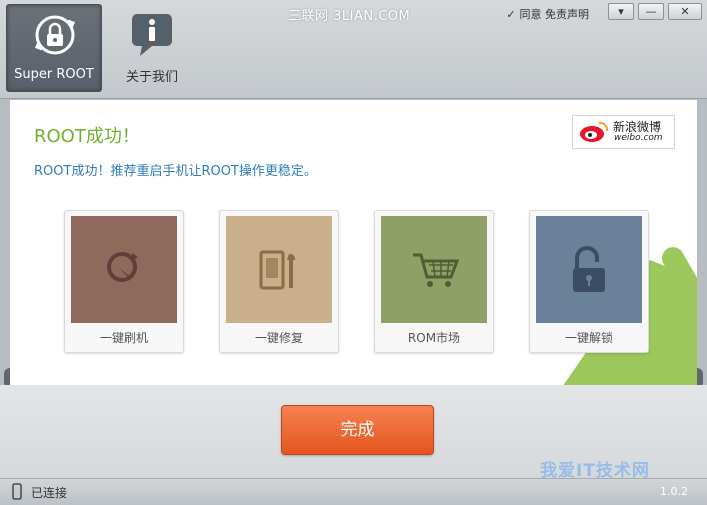 The height and width of the screenshot is (505, 707). Describe the element at coordinates (357, 430) in the screenshot. I see `done-button: 完成` at that location.